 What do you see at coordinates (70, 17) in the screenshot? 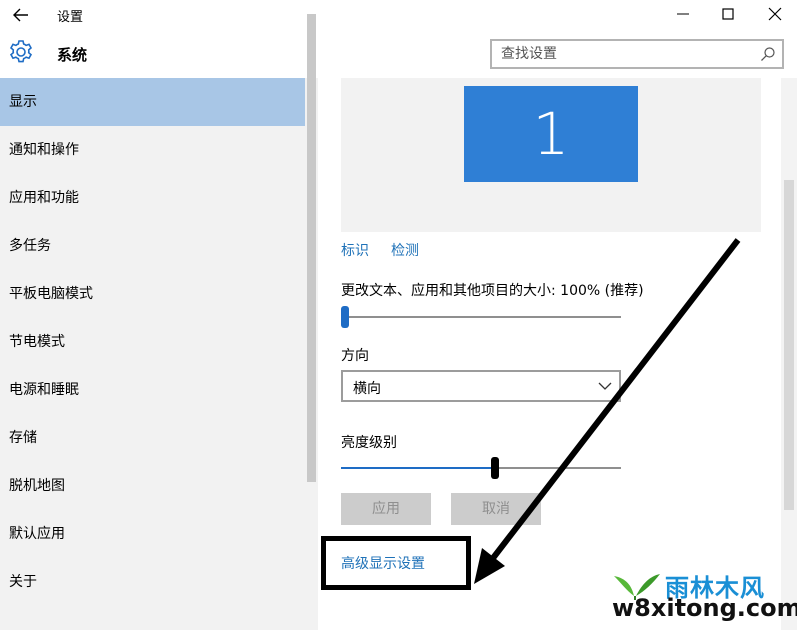
I see `window-title: 设置` at bounding box center [70, 17].